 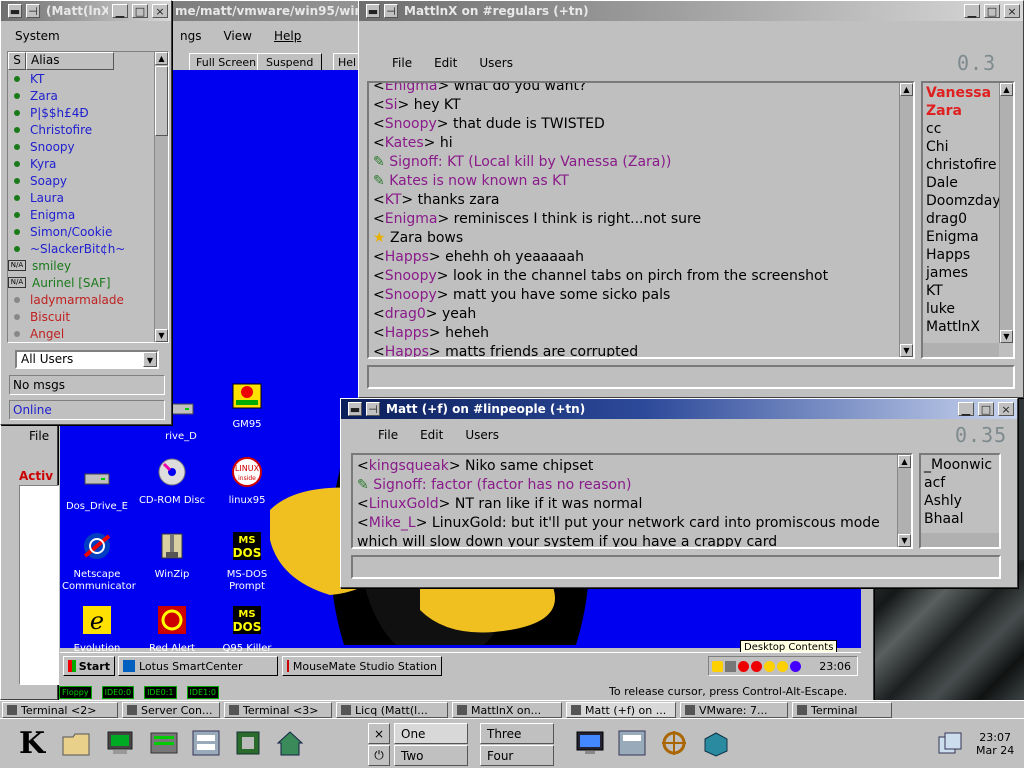 I want to click on user-list-item: Vanessa, so click(x=968, y=93).